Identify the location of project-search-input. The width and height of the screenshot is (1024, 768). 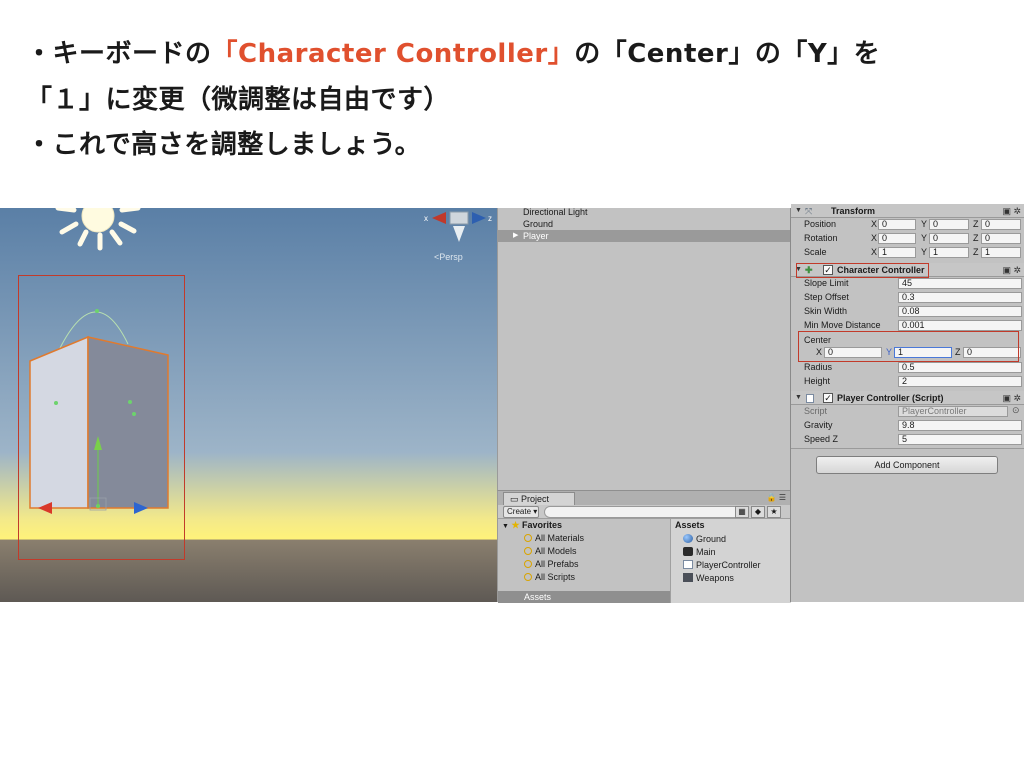
(644, 512).